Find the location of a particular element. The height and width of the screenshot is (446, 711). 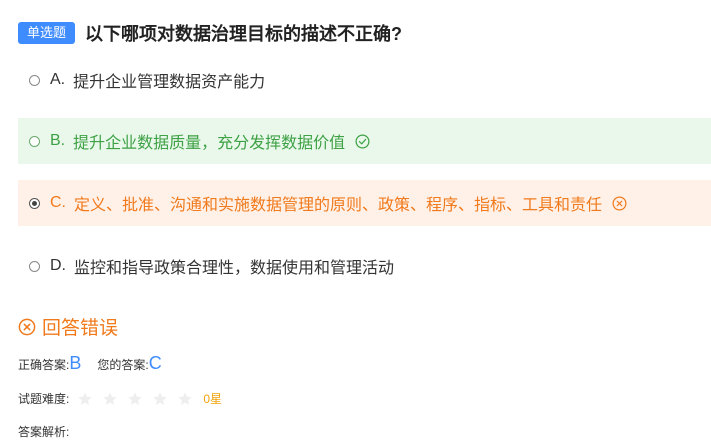

check-circle-icon is located at coordinates (362, 141).